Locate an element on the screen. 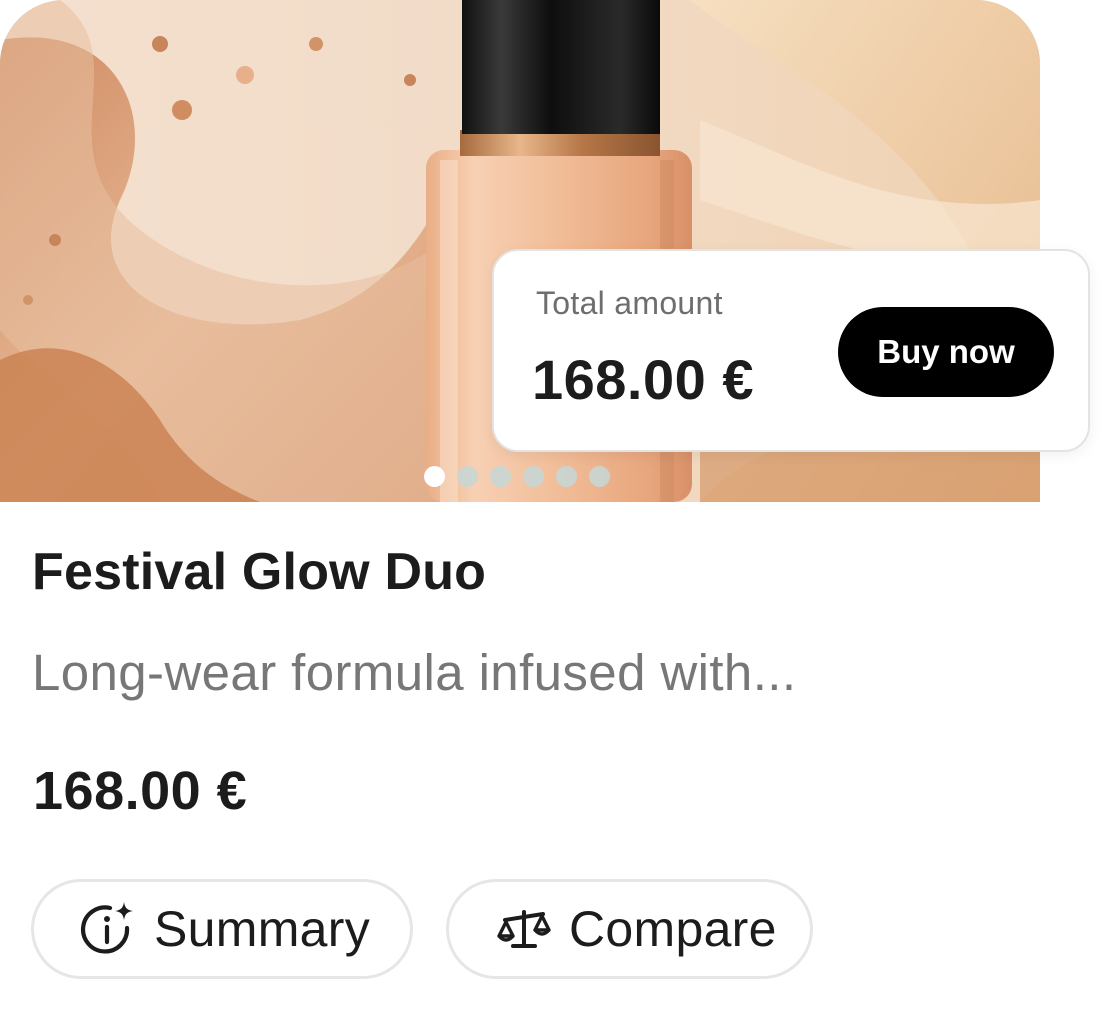 The height and width of the screenshot is (1012, 1117). info-sparkle-icon is located at coordinates (109, 929).